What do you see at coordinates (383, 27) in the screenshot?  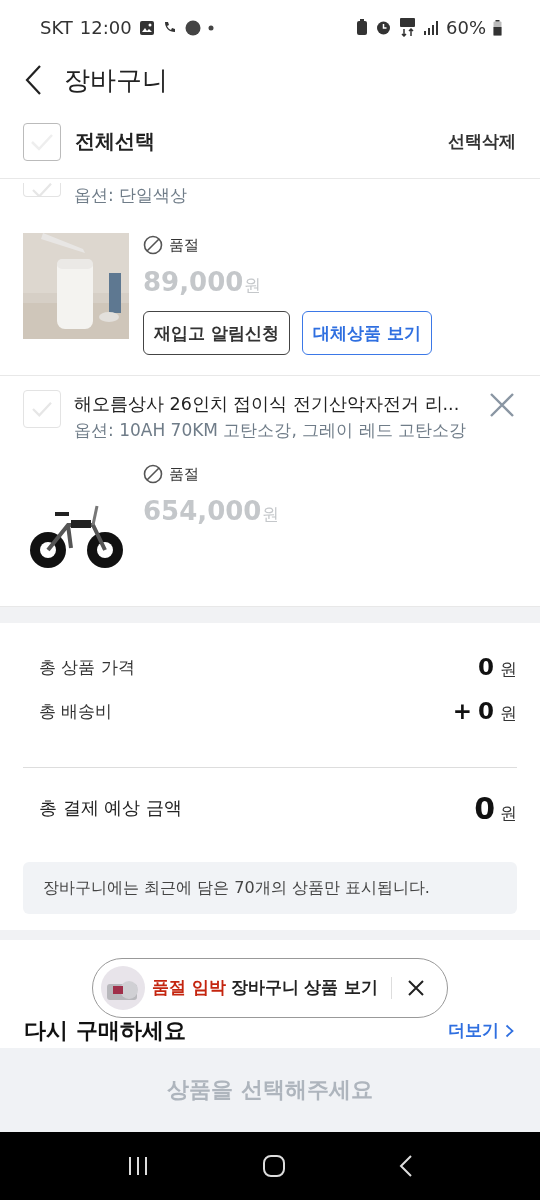 I see `alarm-icon` at bounding box center [383, 27].